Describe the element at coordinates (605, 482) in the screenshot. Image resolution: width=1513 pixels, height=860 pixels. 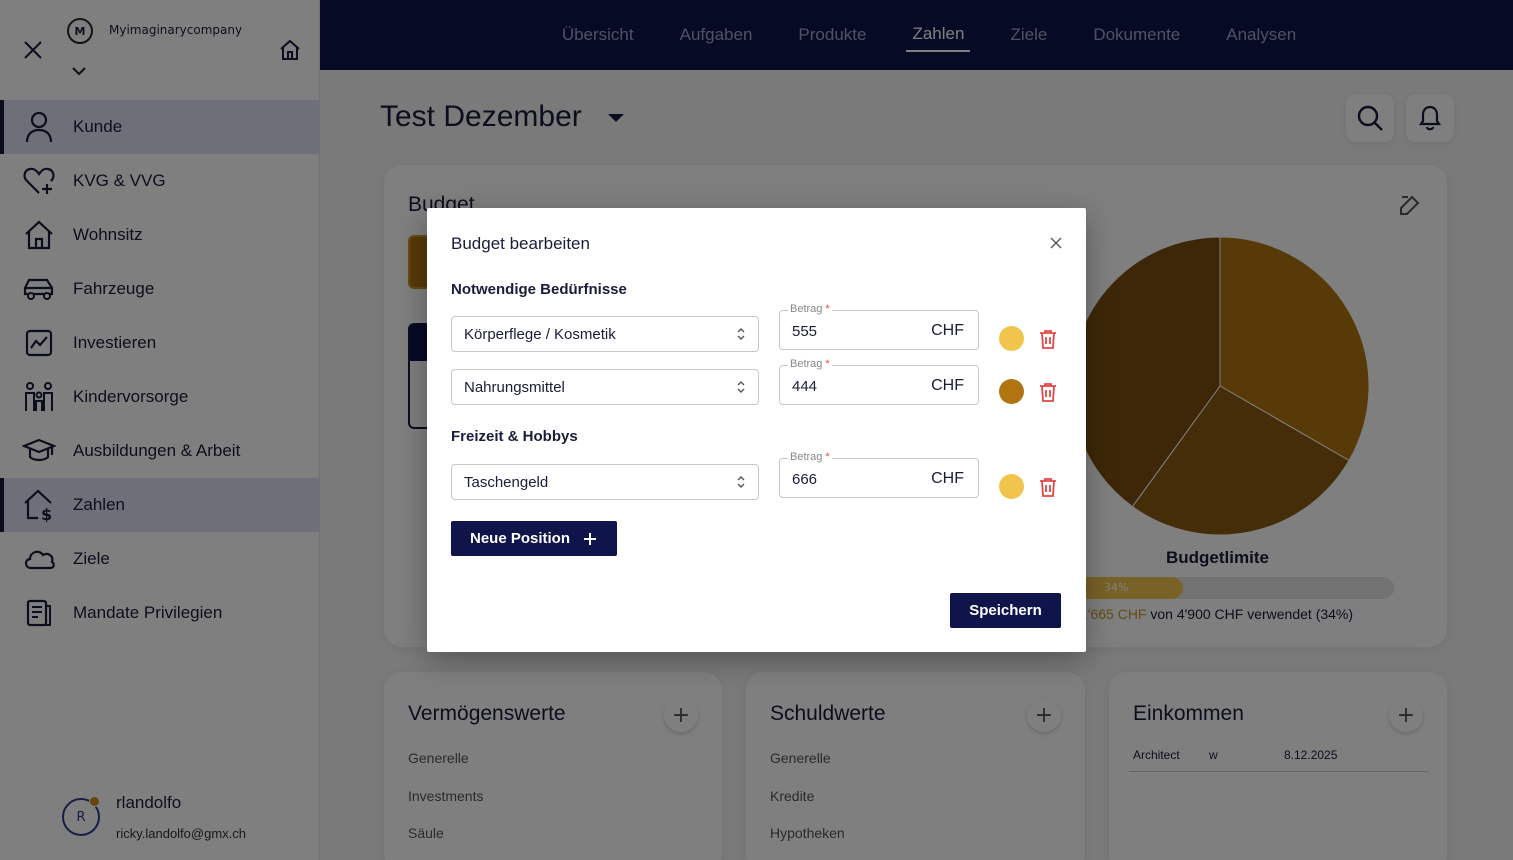
I see `category-select: Taschengeld` at that location.